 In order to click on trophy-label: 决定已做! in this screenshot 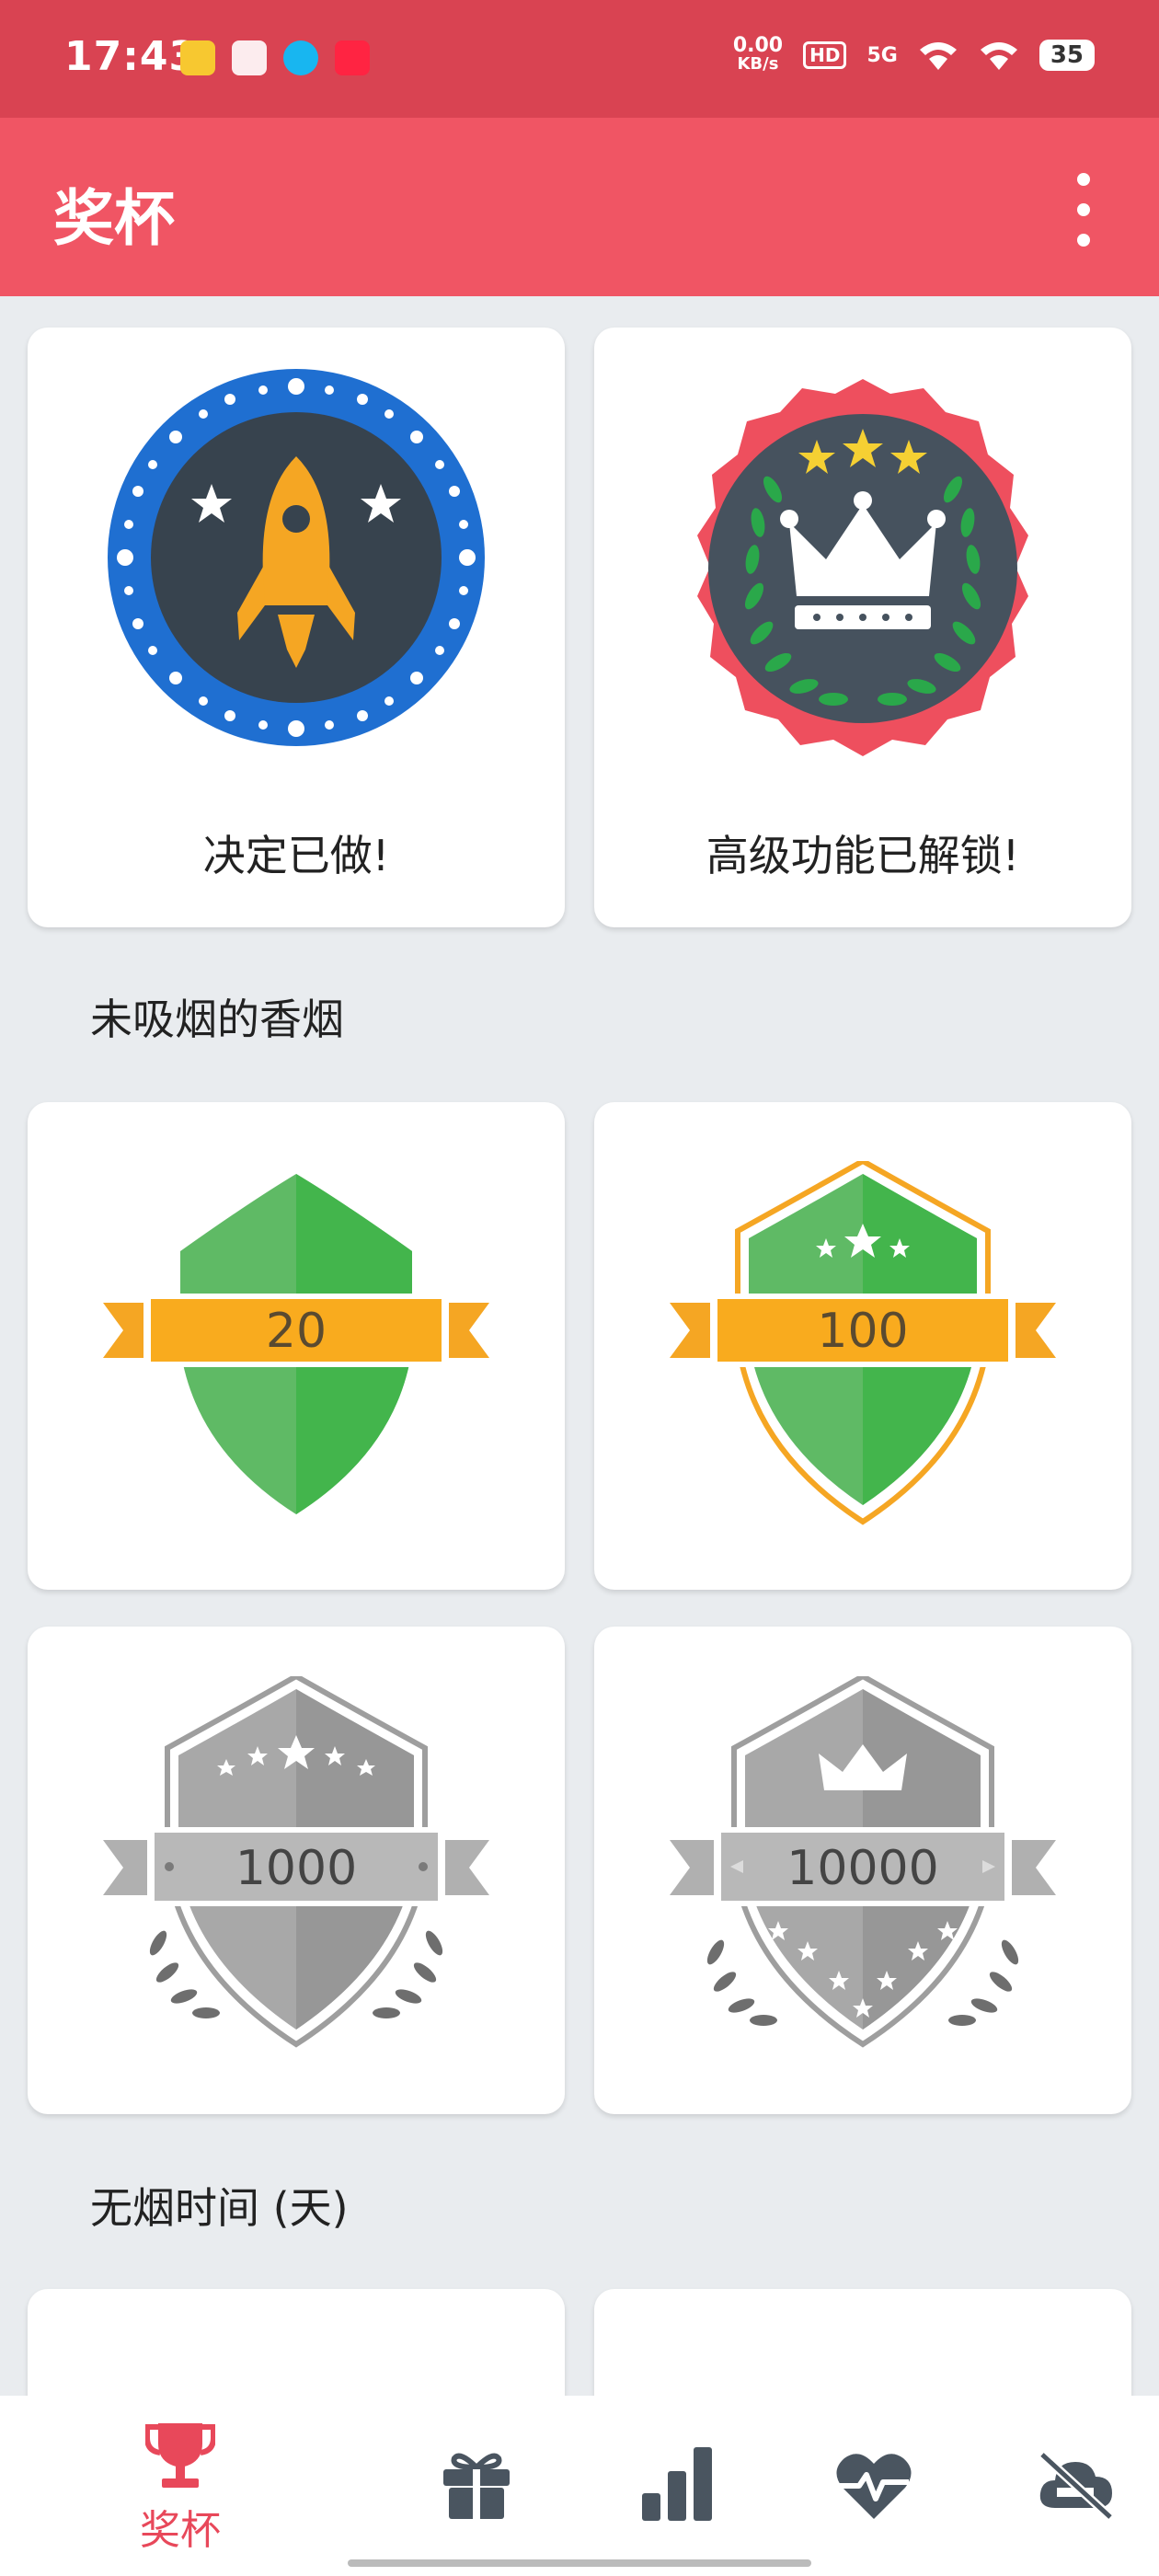, I will do `click(296, 855)`.